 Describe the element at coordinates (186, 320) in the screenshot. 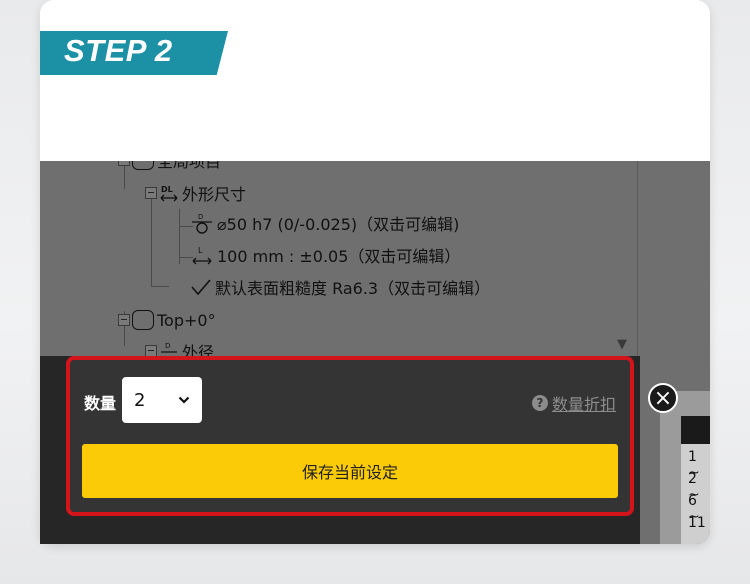

I see `tree-label: Top+0°` at that location.